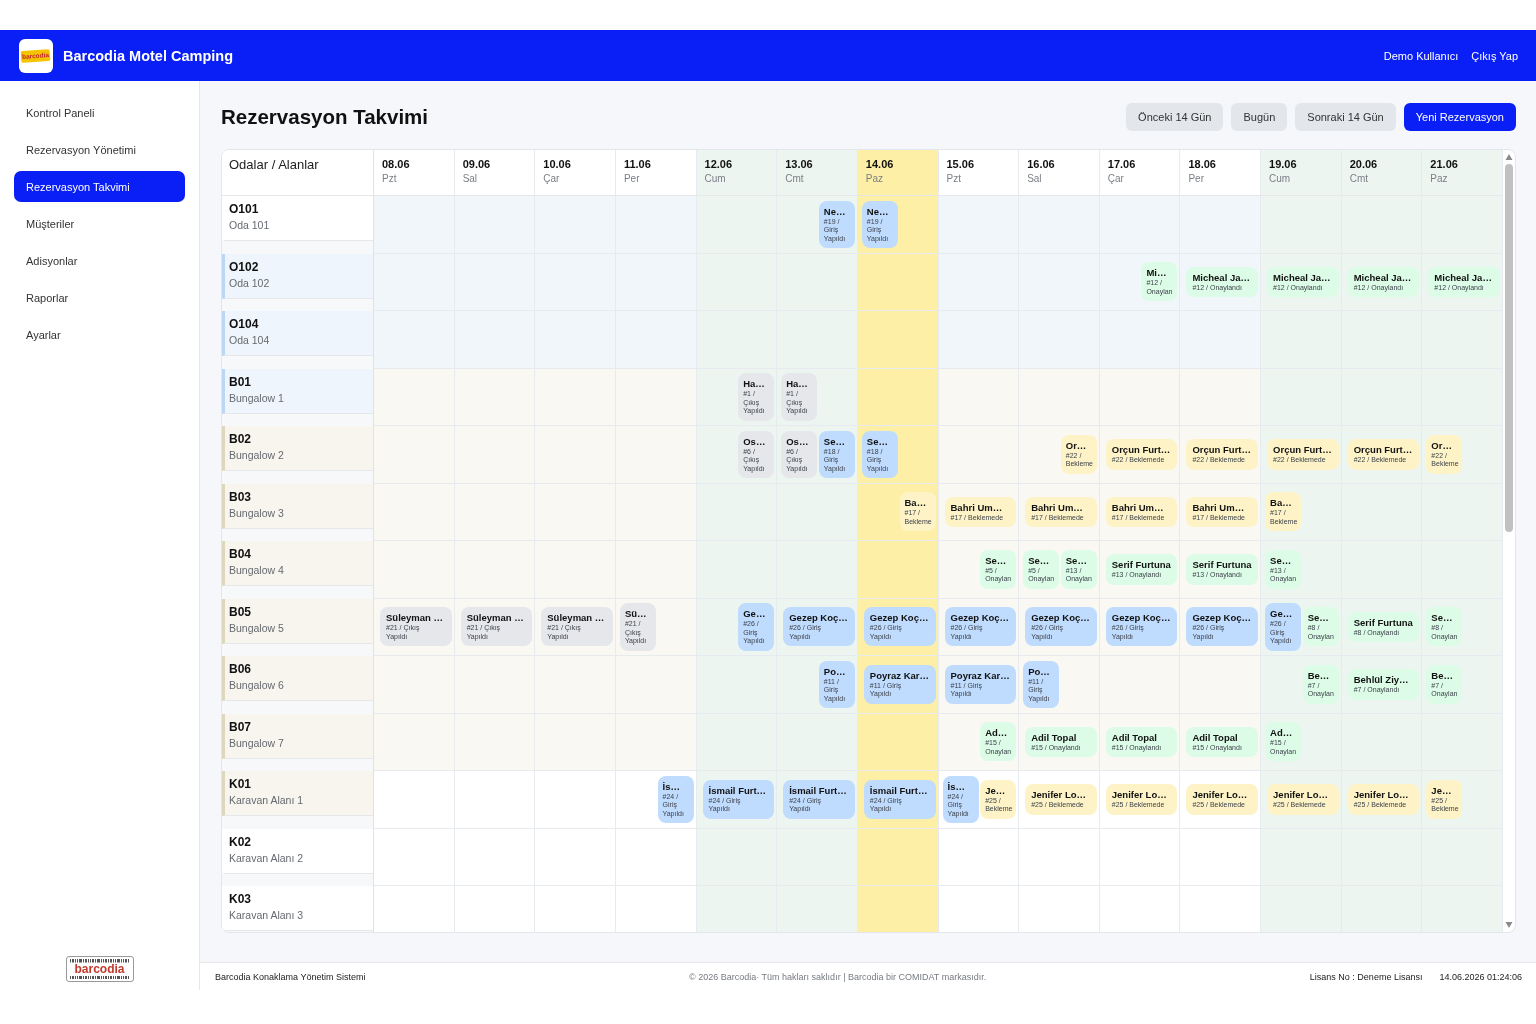 The height and width of the screenshot is (1024, 1536). Describe the element at coordinates (1480, 976) in the screenshot. I see `timestamp: 14.06.2026 01:24:06` at that location.